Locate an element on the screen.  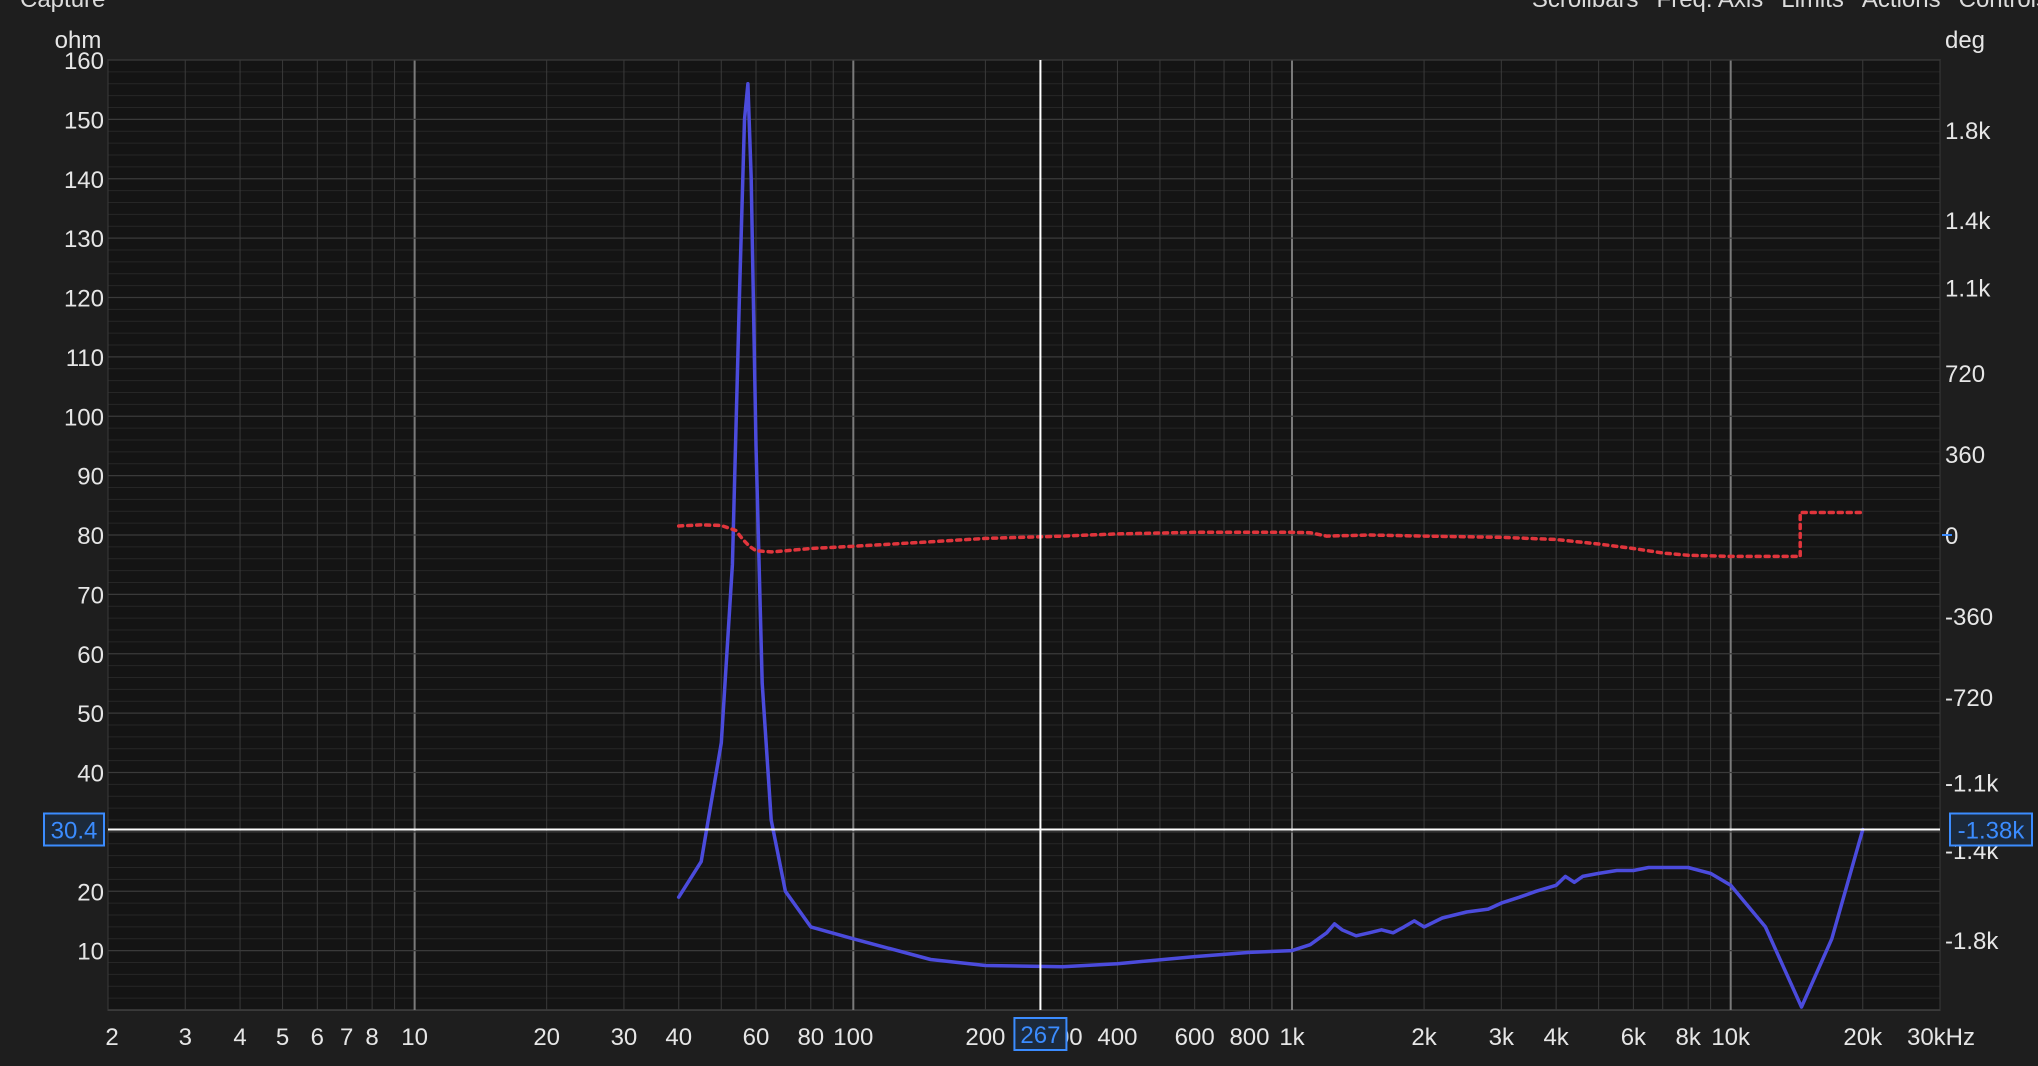
x-tick-label: 5 is located at coordinates (282, 1037).